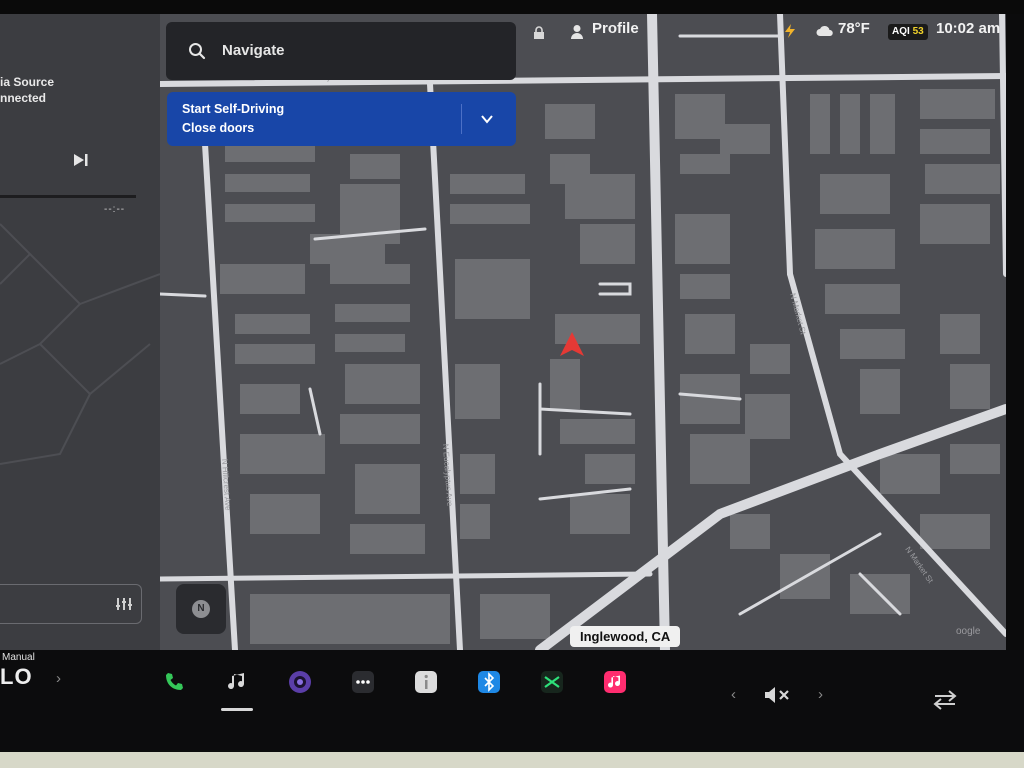  Describe the element at coordinates (341, 51) in the screenshot. I see `navigate-search-bar: Navigate` at that location.